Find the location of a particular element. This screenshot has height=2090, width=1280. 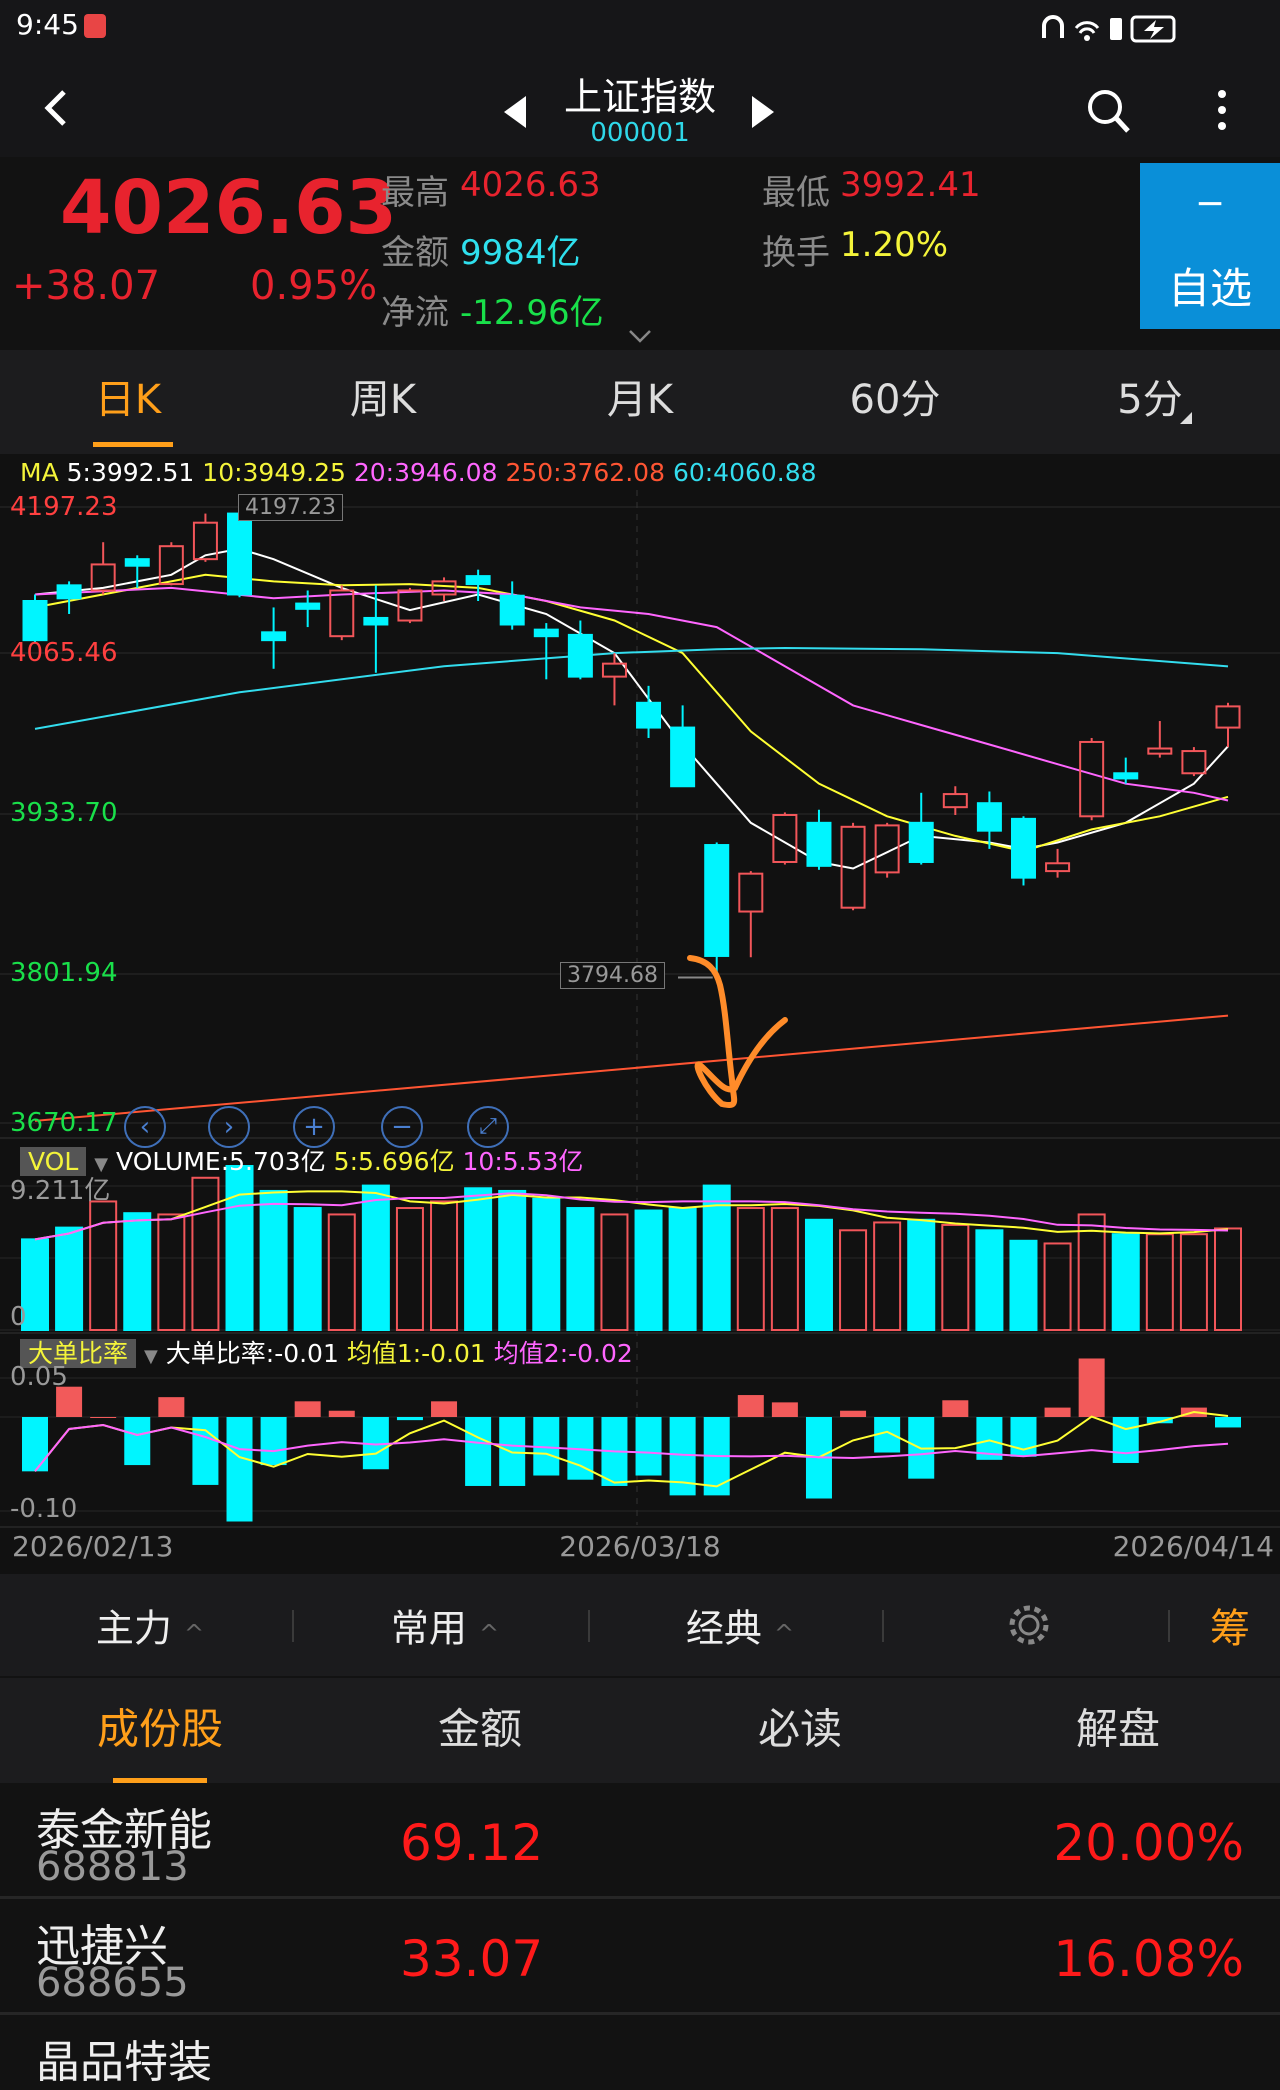

netflow-value: -12.96亿 is located at coordinates (532, 313).